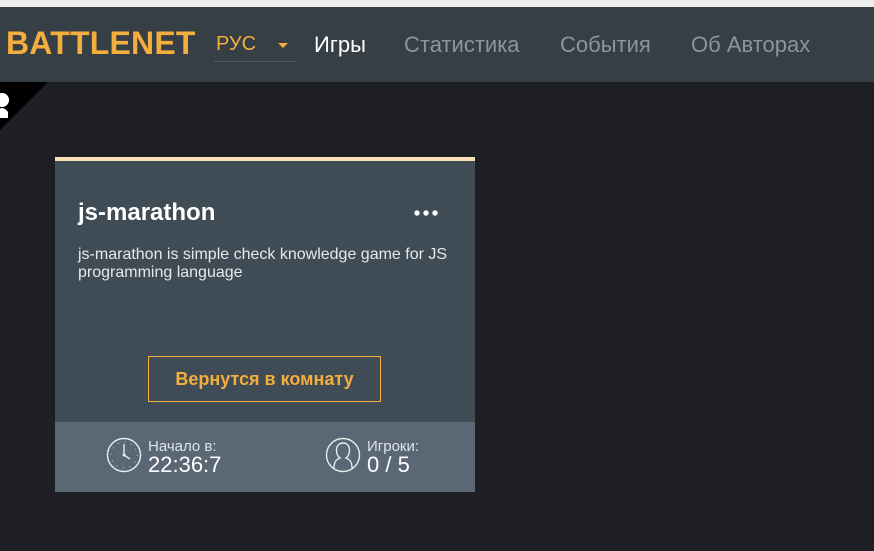 The width and height of the screenshot is (874, 551). I want to click on return-to-room-button: Вернутся в комнату, so click(264, 379).